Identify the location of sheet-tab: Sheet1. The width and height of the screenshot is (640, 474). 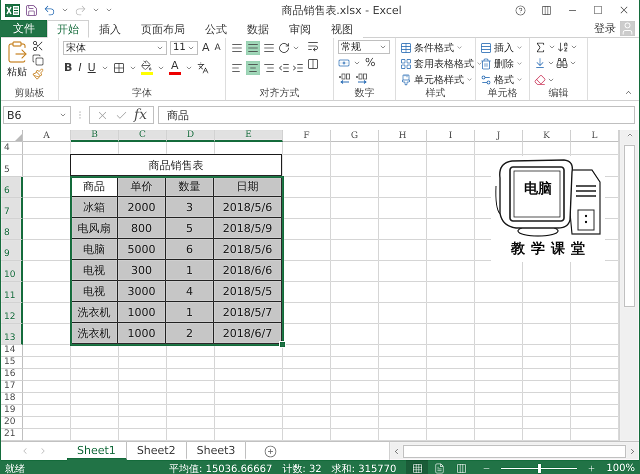
(97, 451).